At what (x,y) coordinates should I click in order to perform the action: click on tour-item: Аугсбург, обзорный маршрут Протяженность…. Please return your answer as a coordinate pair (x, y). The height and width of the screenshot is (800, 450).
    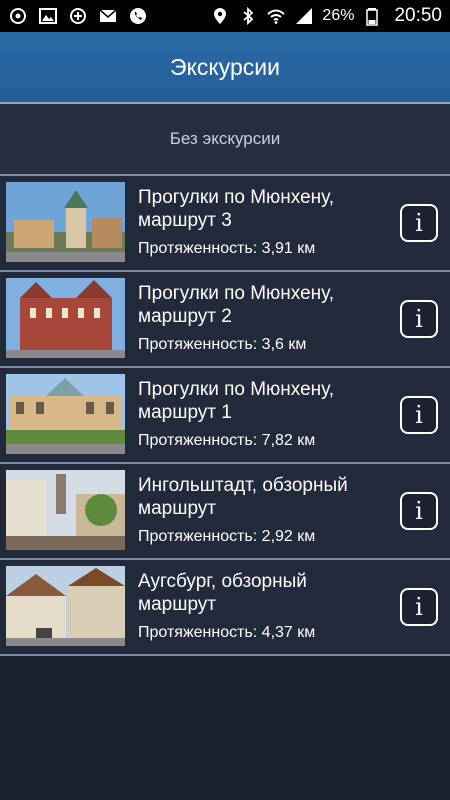
    Looking at the image, I should click on (225, 608).